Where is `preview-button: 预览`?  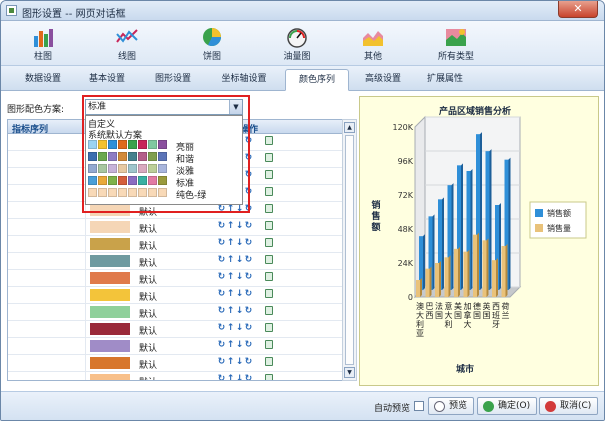
preview-button: 预览 is located at coordinates (451, 406).